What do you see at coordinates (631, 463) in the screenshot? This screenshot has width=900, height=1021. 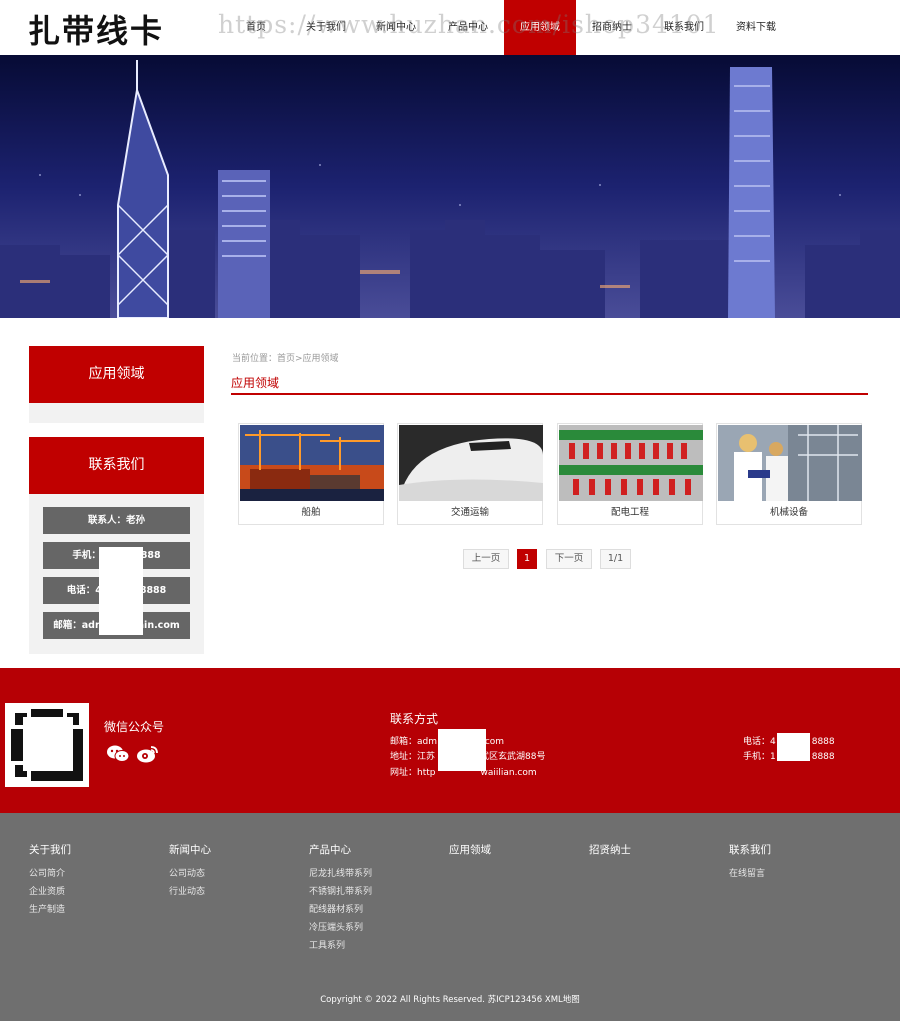 I see `electrical-wiring-image` at bounding box center [631, 463].